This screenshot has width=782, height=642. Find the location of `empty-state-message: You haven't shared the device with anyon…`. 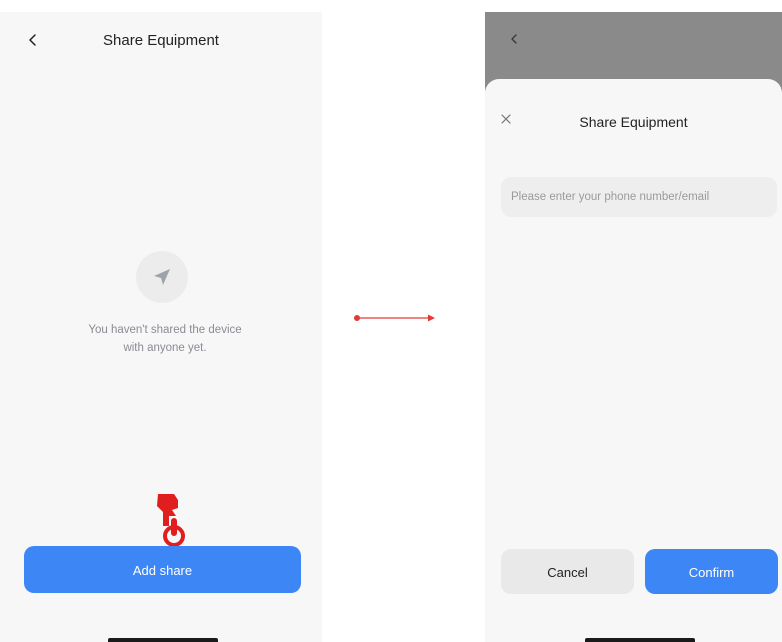

empty-state-message: You haven't shared the device with anyon… is located at coordinates (165, 339).